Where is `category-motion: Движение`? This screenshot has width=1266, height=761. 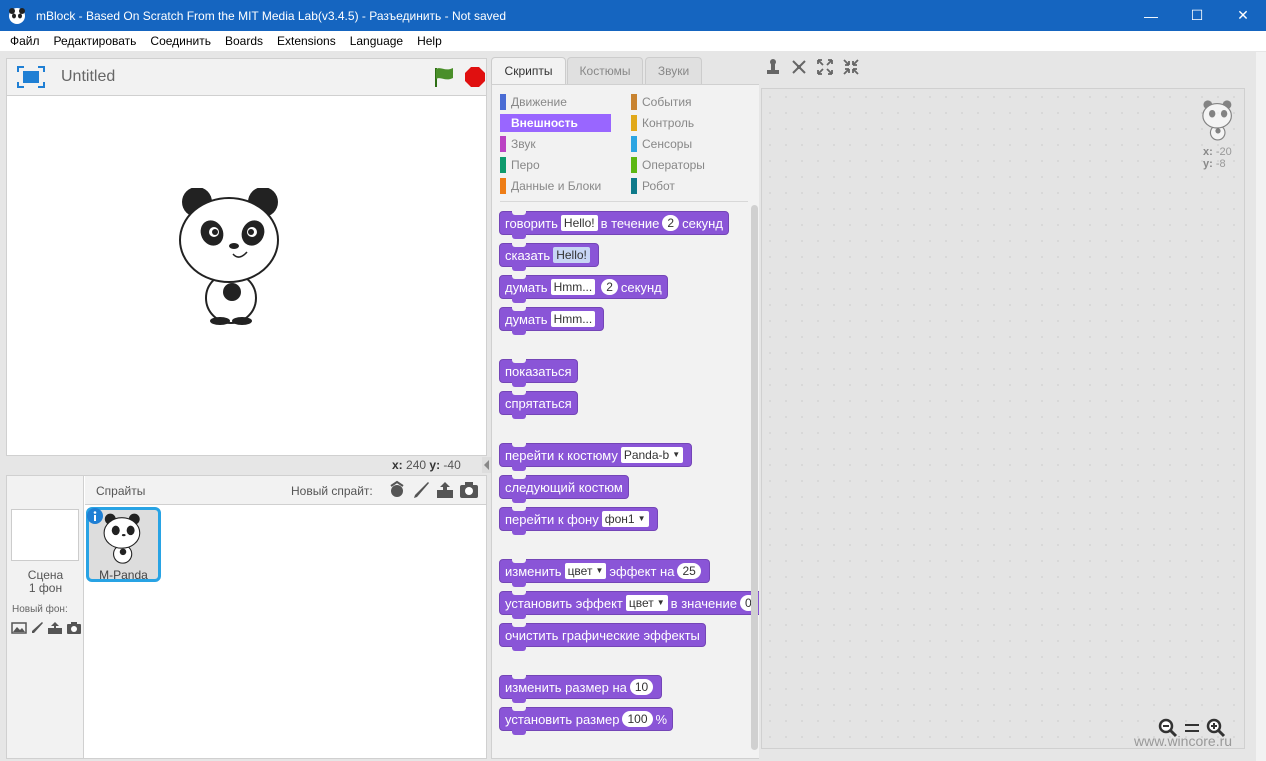 category-motion: Движение is located at coordinates (533, 102).